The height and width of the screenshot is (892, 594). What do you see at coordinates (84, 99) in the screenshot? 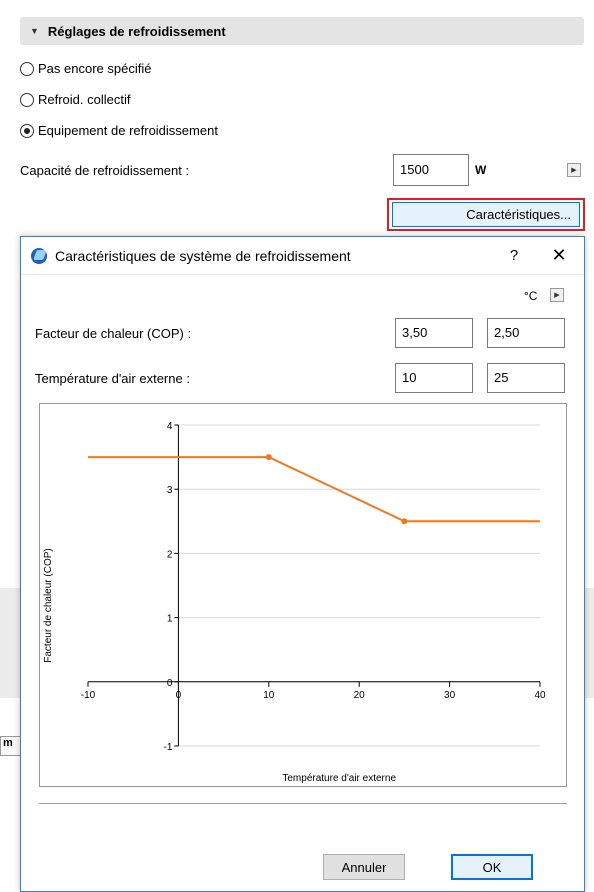
I see `radio-label: Refroid. collectif` at bounding box center [84, 99].